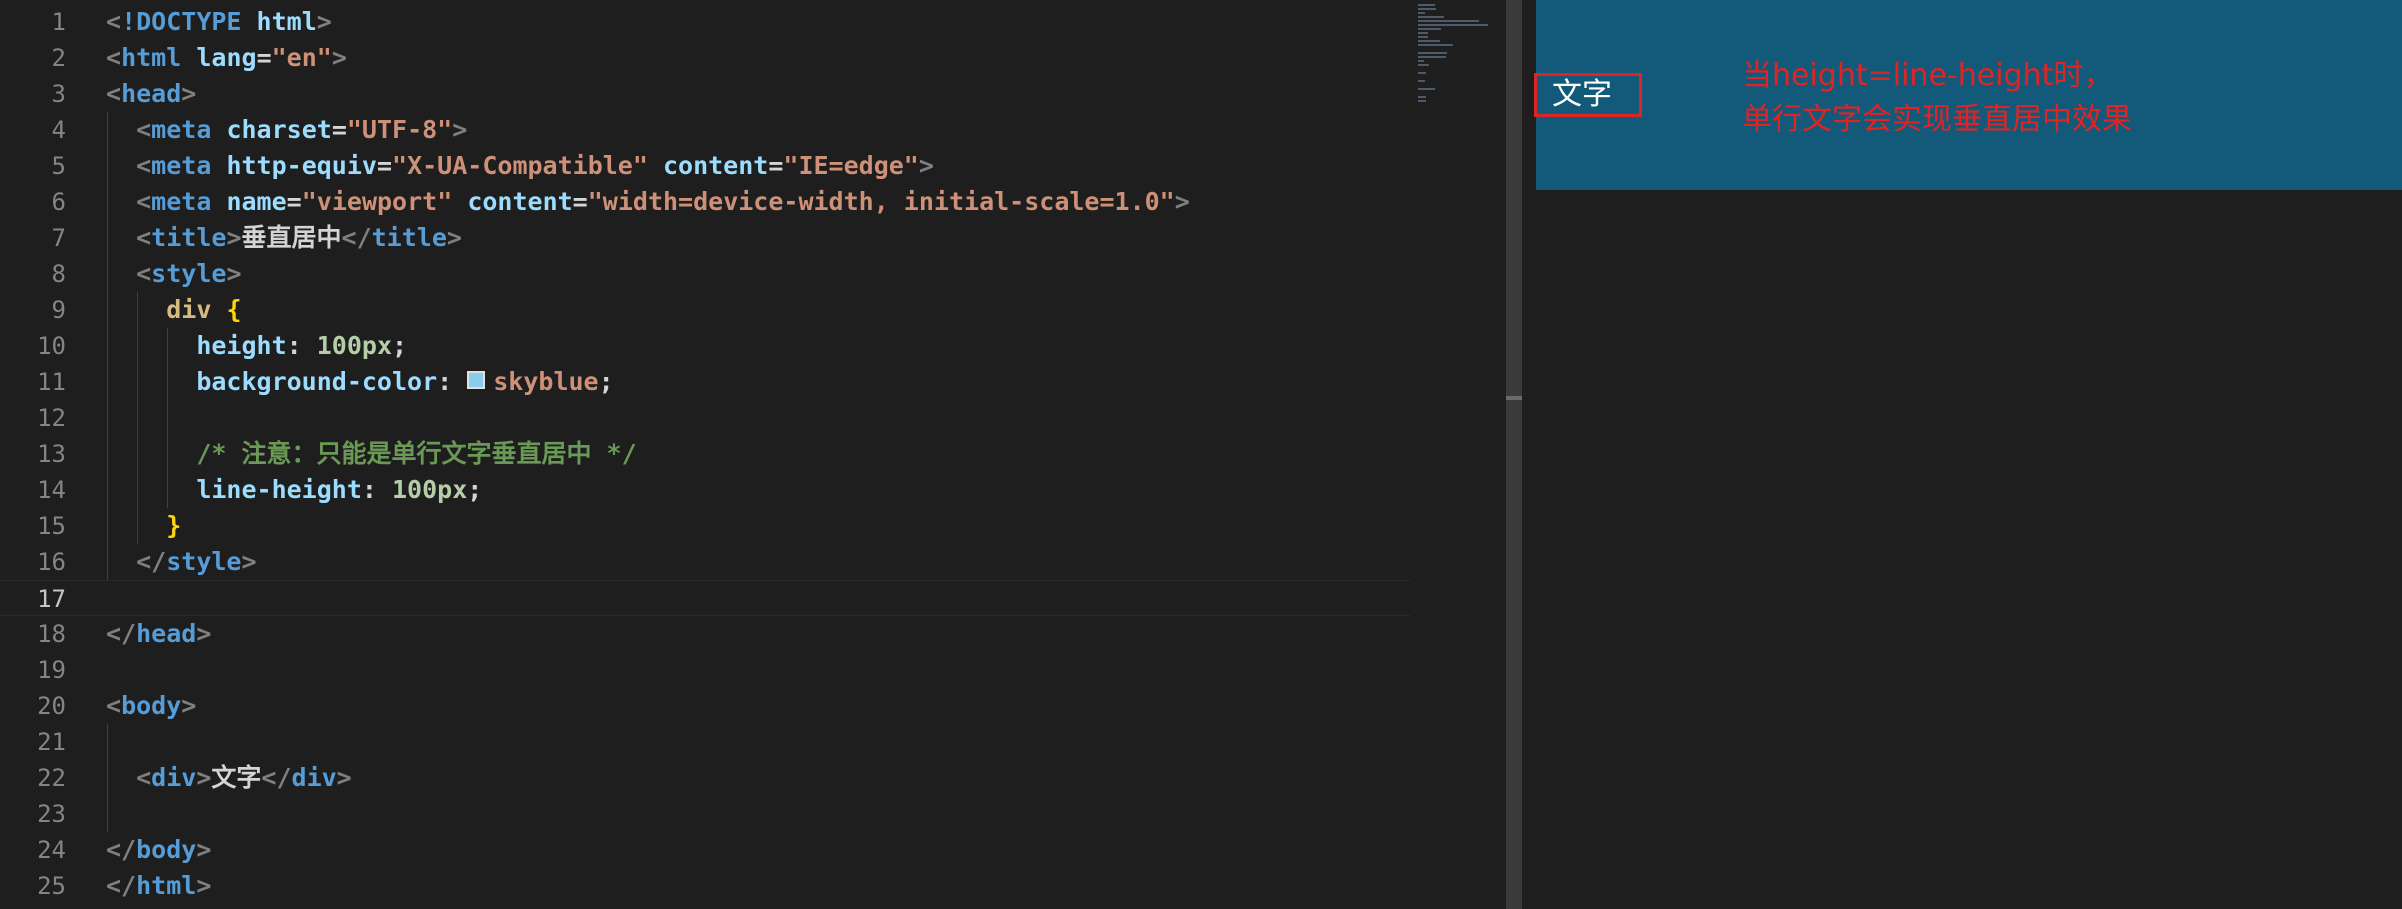 This screenshot has height=909, width=2402. Describe the element at coordinates (705, 778) in the screenshot. I see `code-line: 22 <div>文字</div>` at that location.